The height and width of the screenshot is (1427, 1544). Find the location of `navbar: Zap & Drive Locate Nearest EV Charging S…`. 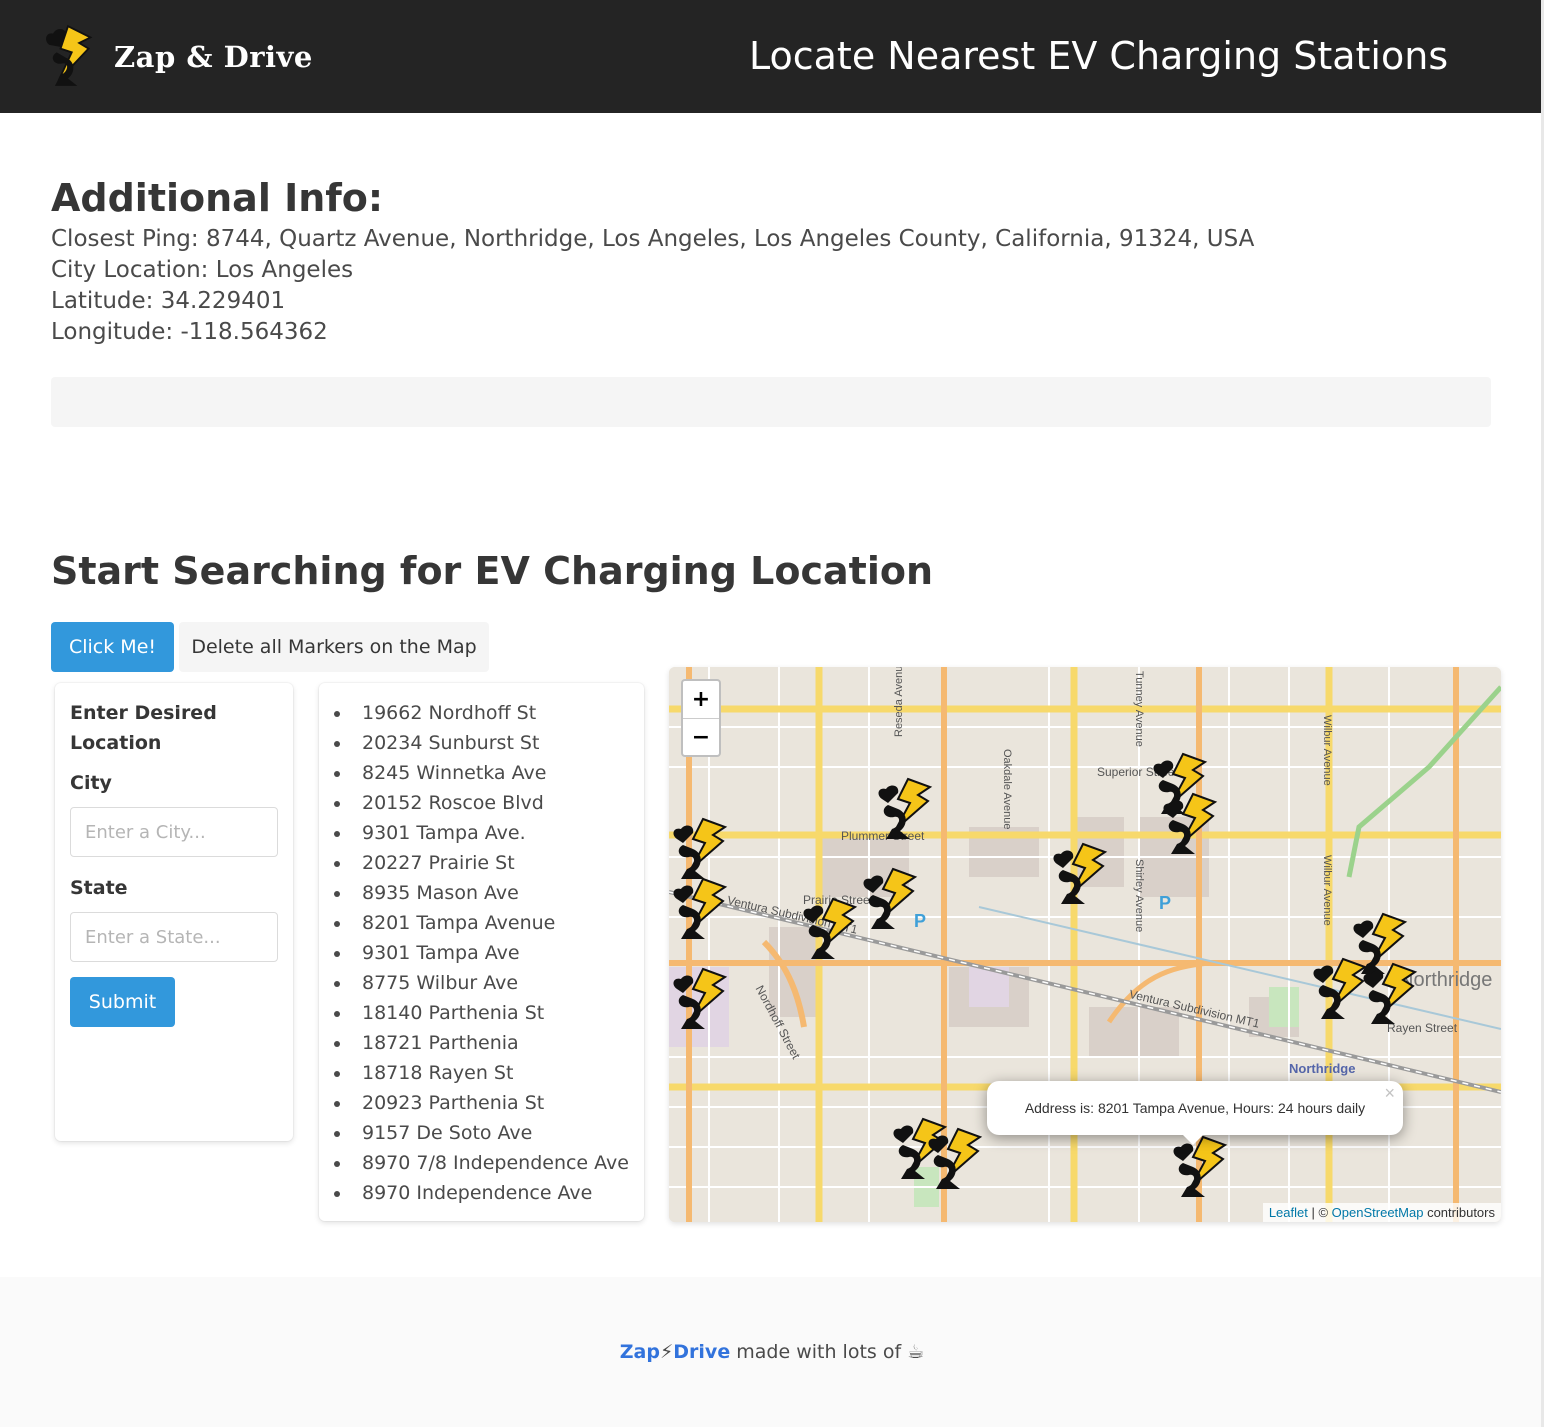

navbar: Zap & Drive Locate Nearest EV Charging S… is located at coordinates (772, 56).